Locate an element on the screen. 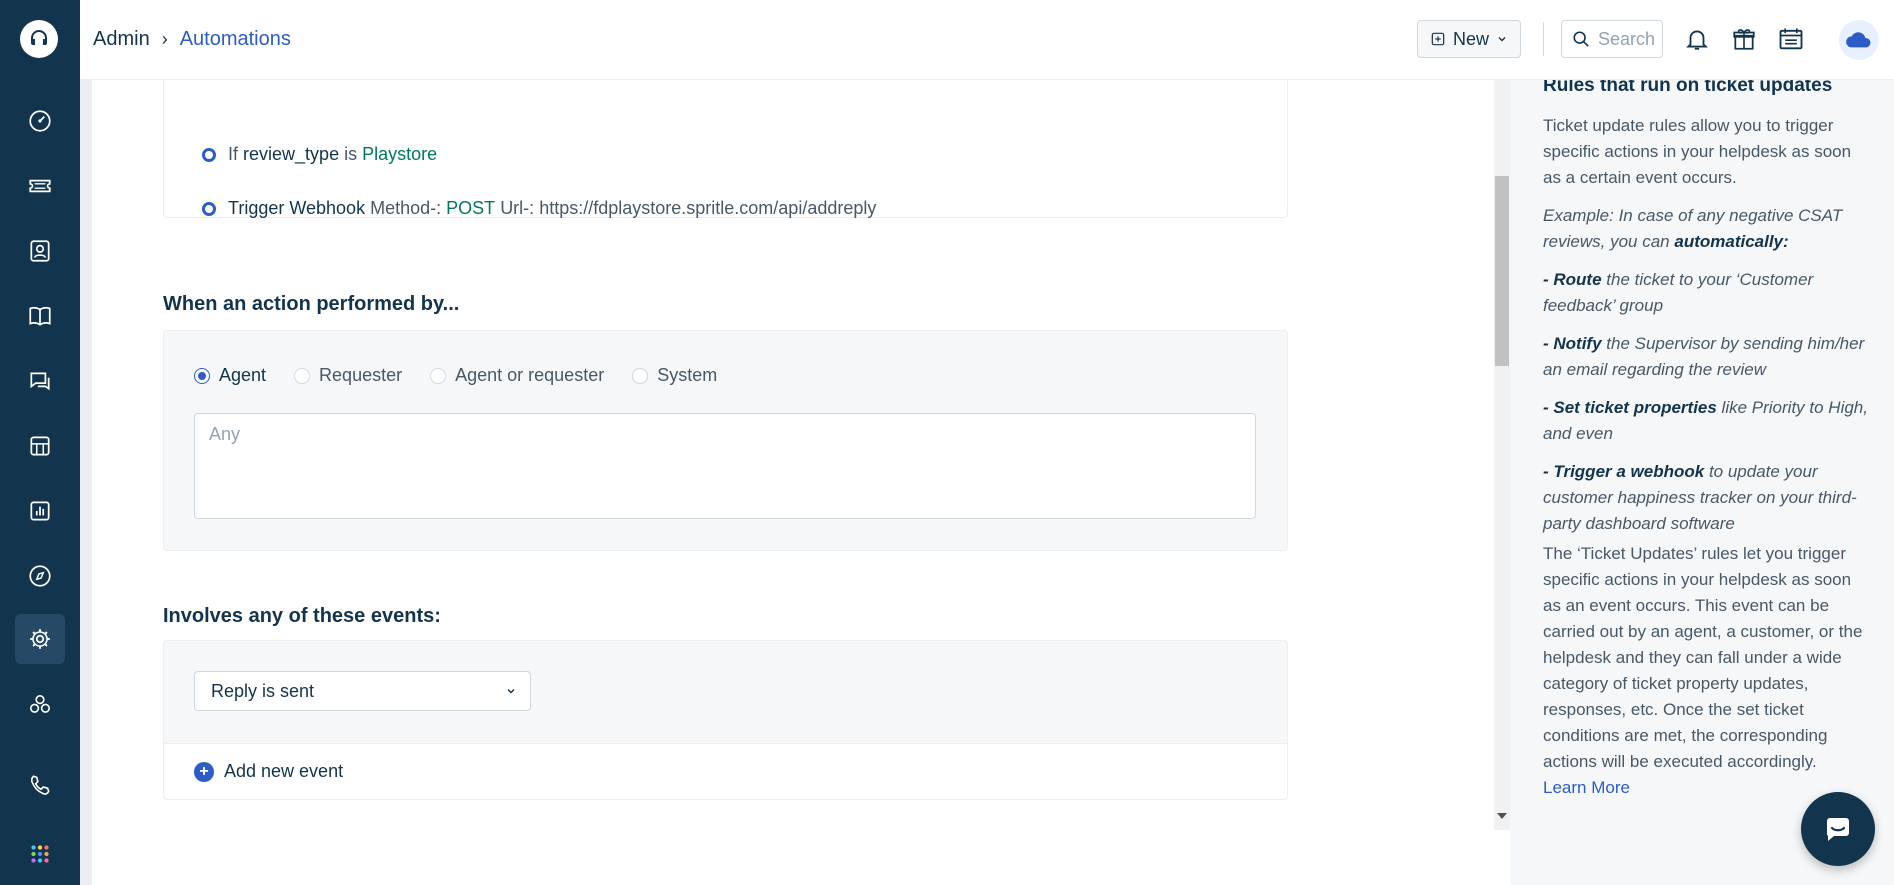  whats-new-button is located at coordinates (1744, 39).